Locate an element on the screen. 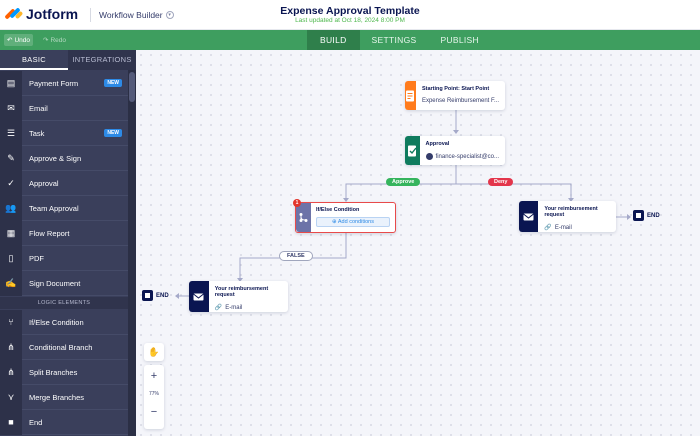  team-approval-icon: 👥 is located at coordinates (11, 208).